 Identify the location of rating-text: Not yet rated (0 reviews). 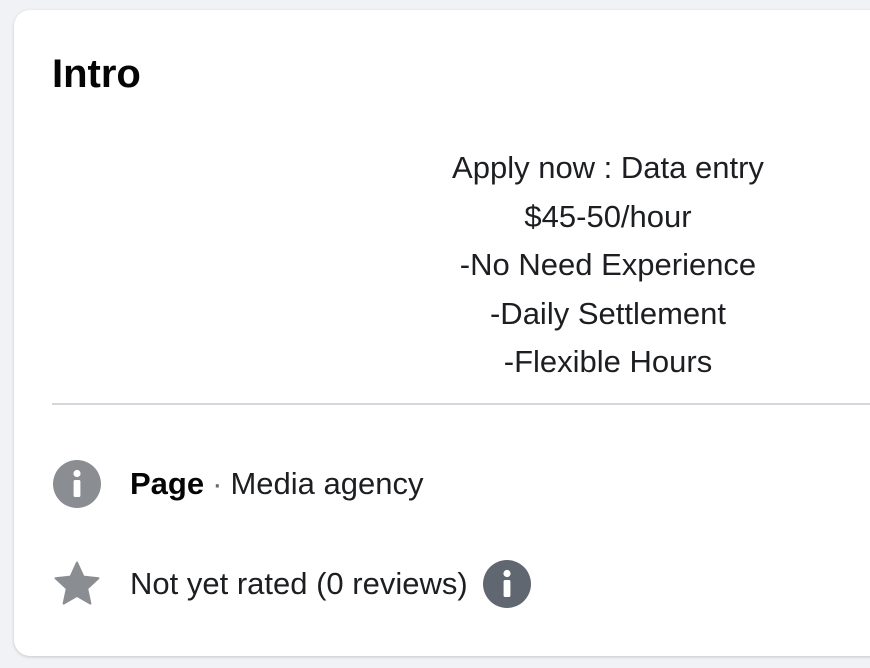
(299, 583).